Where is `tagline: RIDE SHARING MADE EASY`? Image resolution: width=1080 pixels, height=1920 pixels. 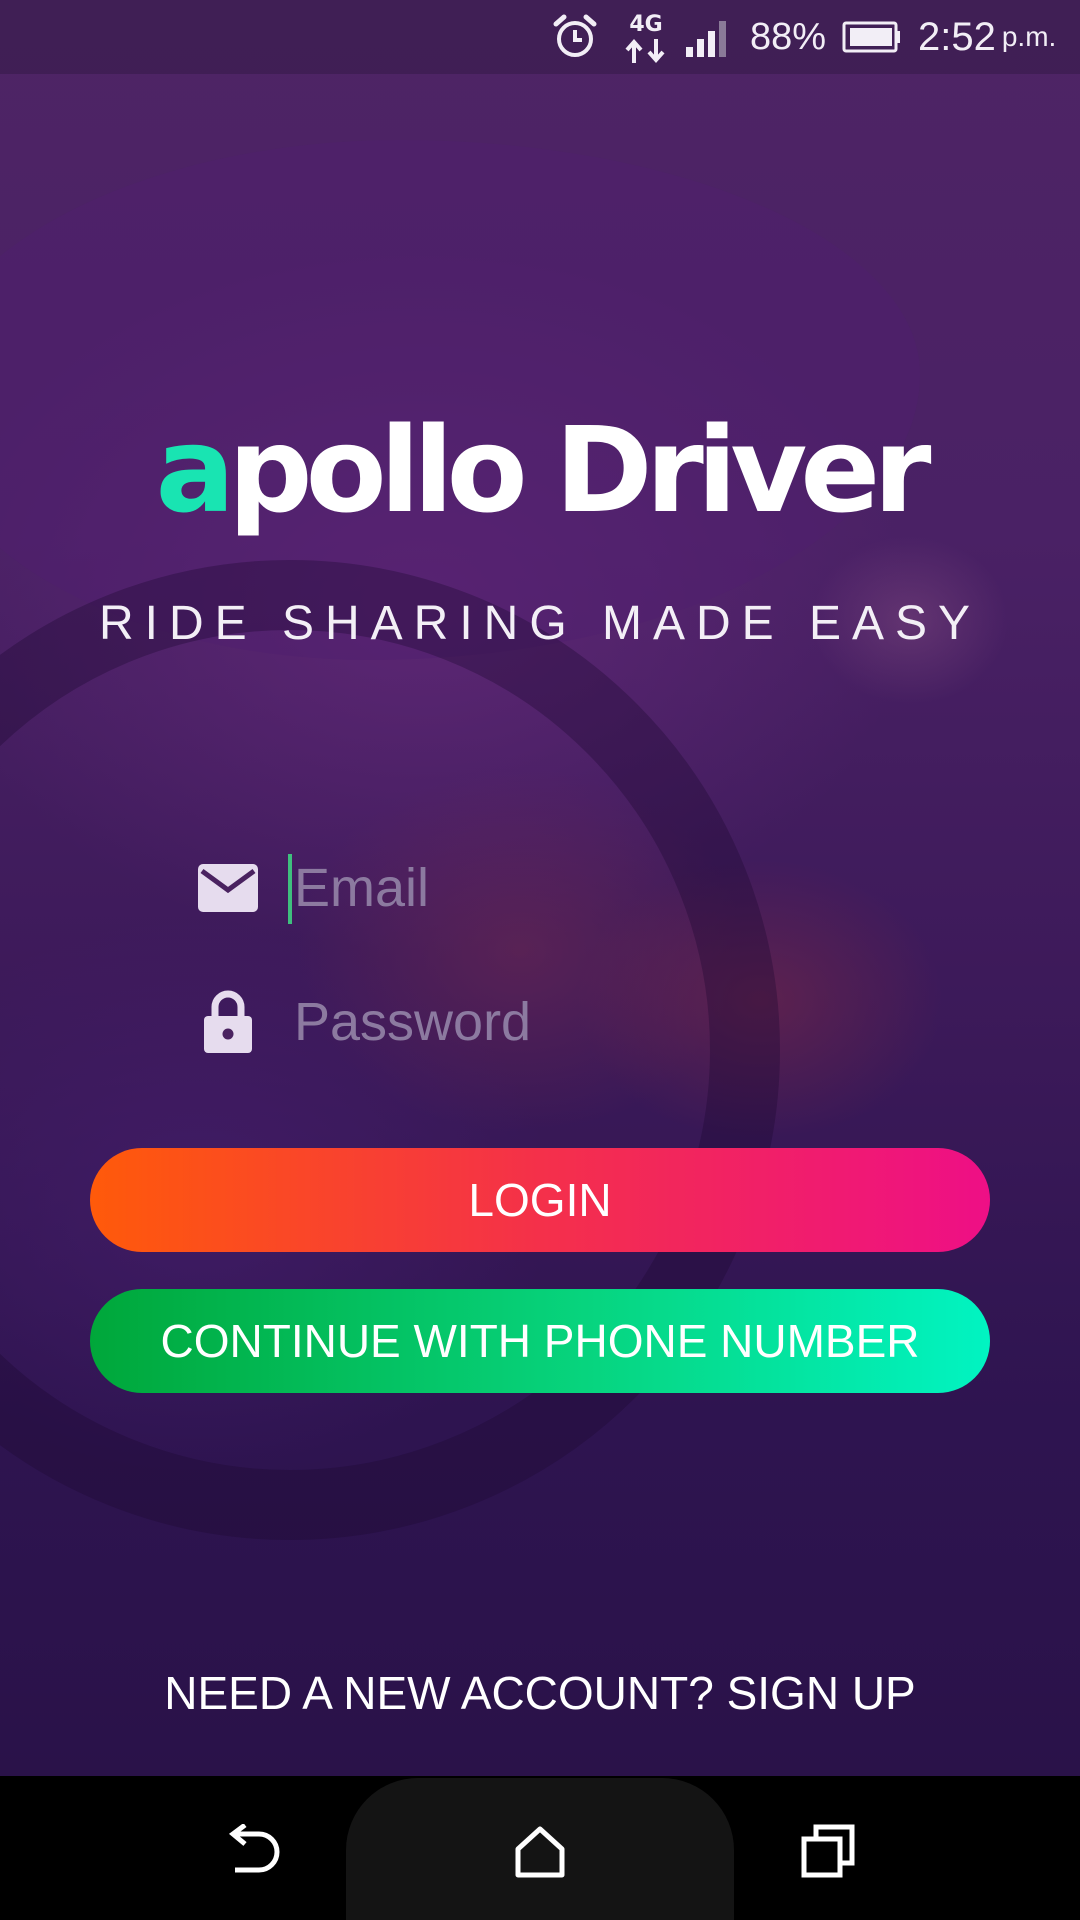
tagline: RIDE SHARING MADE EASY is located at coordinates (540, 623).